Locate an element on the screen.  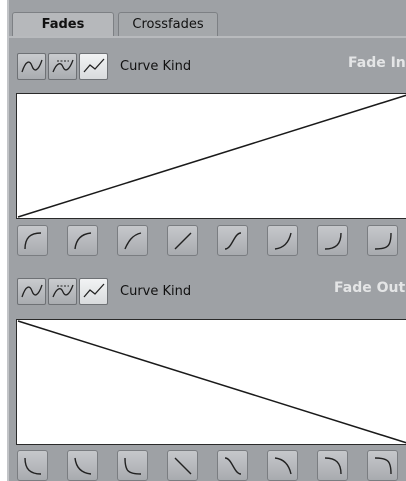
fade-out-damped-spline-curve-button is located at coordinates (62, 291).